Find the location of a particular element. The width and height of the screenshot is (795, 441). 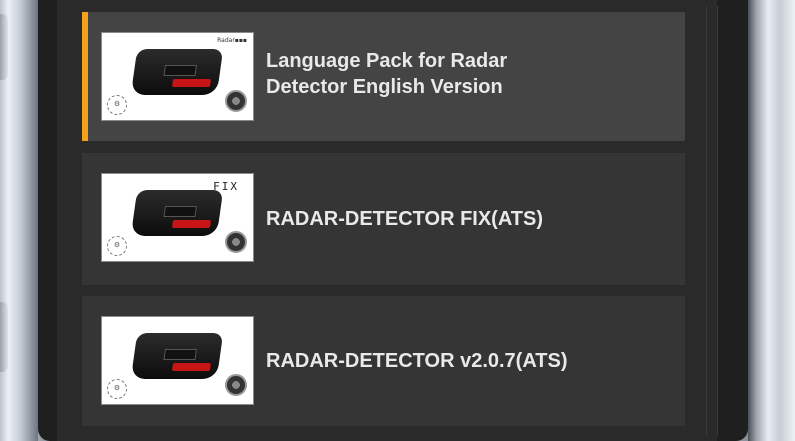

radar-detector-thumbnail-icon: ⚙ is located at coordinates (177, 360).